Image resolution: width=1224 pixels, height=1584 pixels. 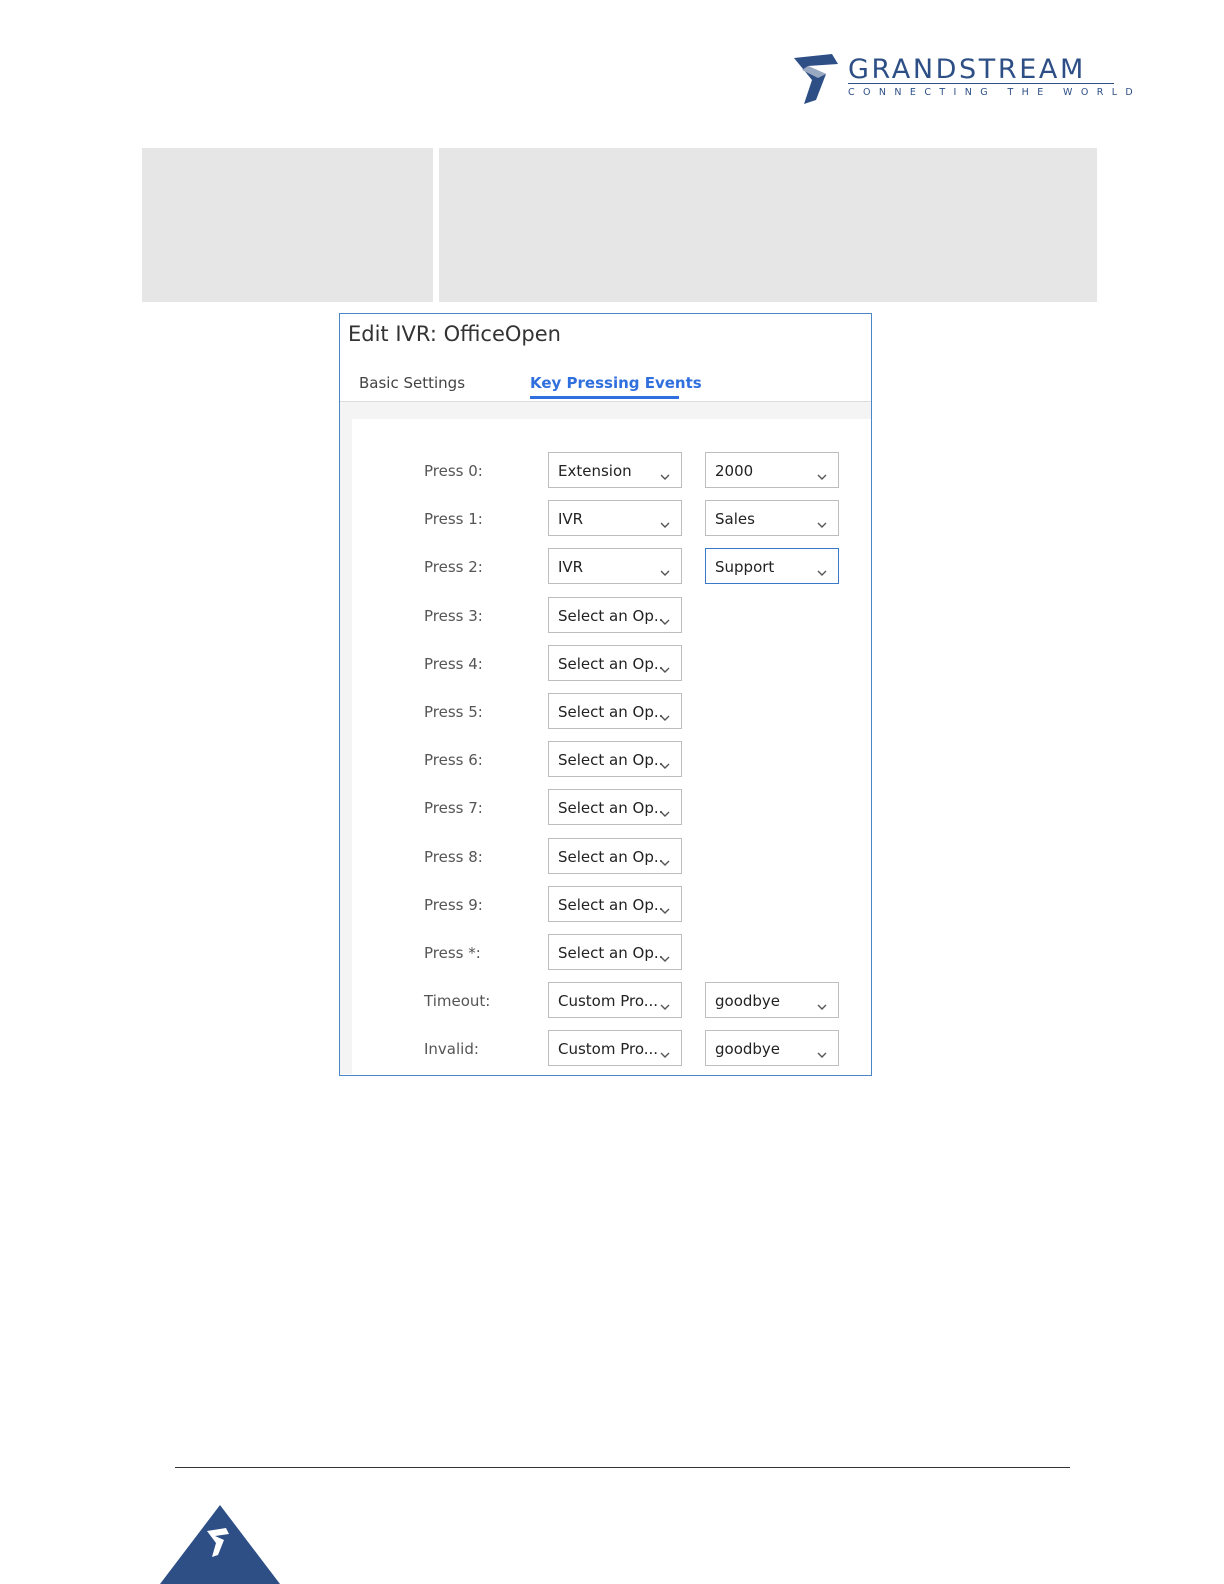 I want to click on key-event-label: Press 9:, so click(x=453, y=905).